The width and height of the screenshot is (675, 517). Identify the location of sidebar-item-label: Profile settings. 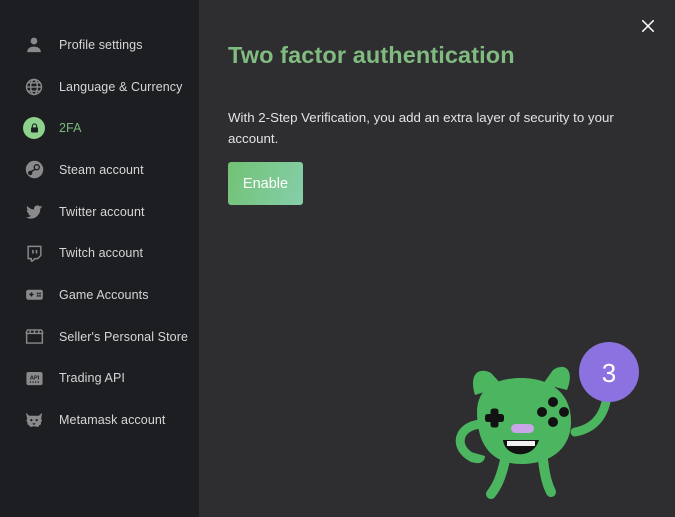
(101, 44).